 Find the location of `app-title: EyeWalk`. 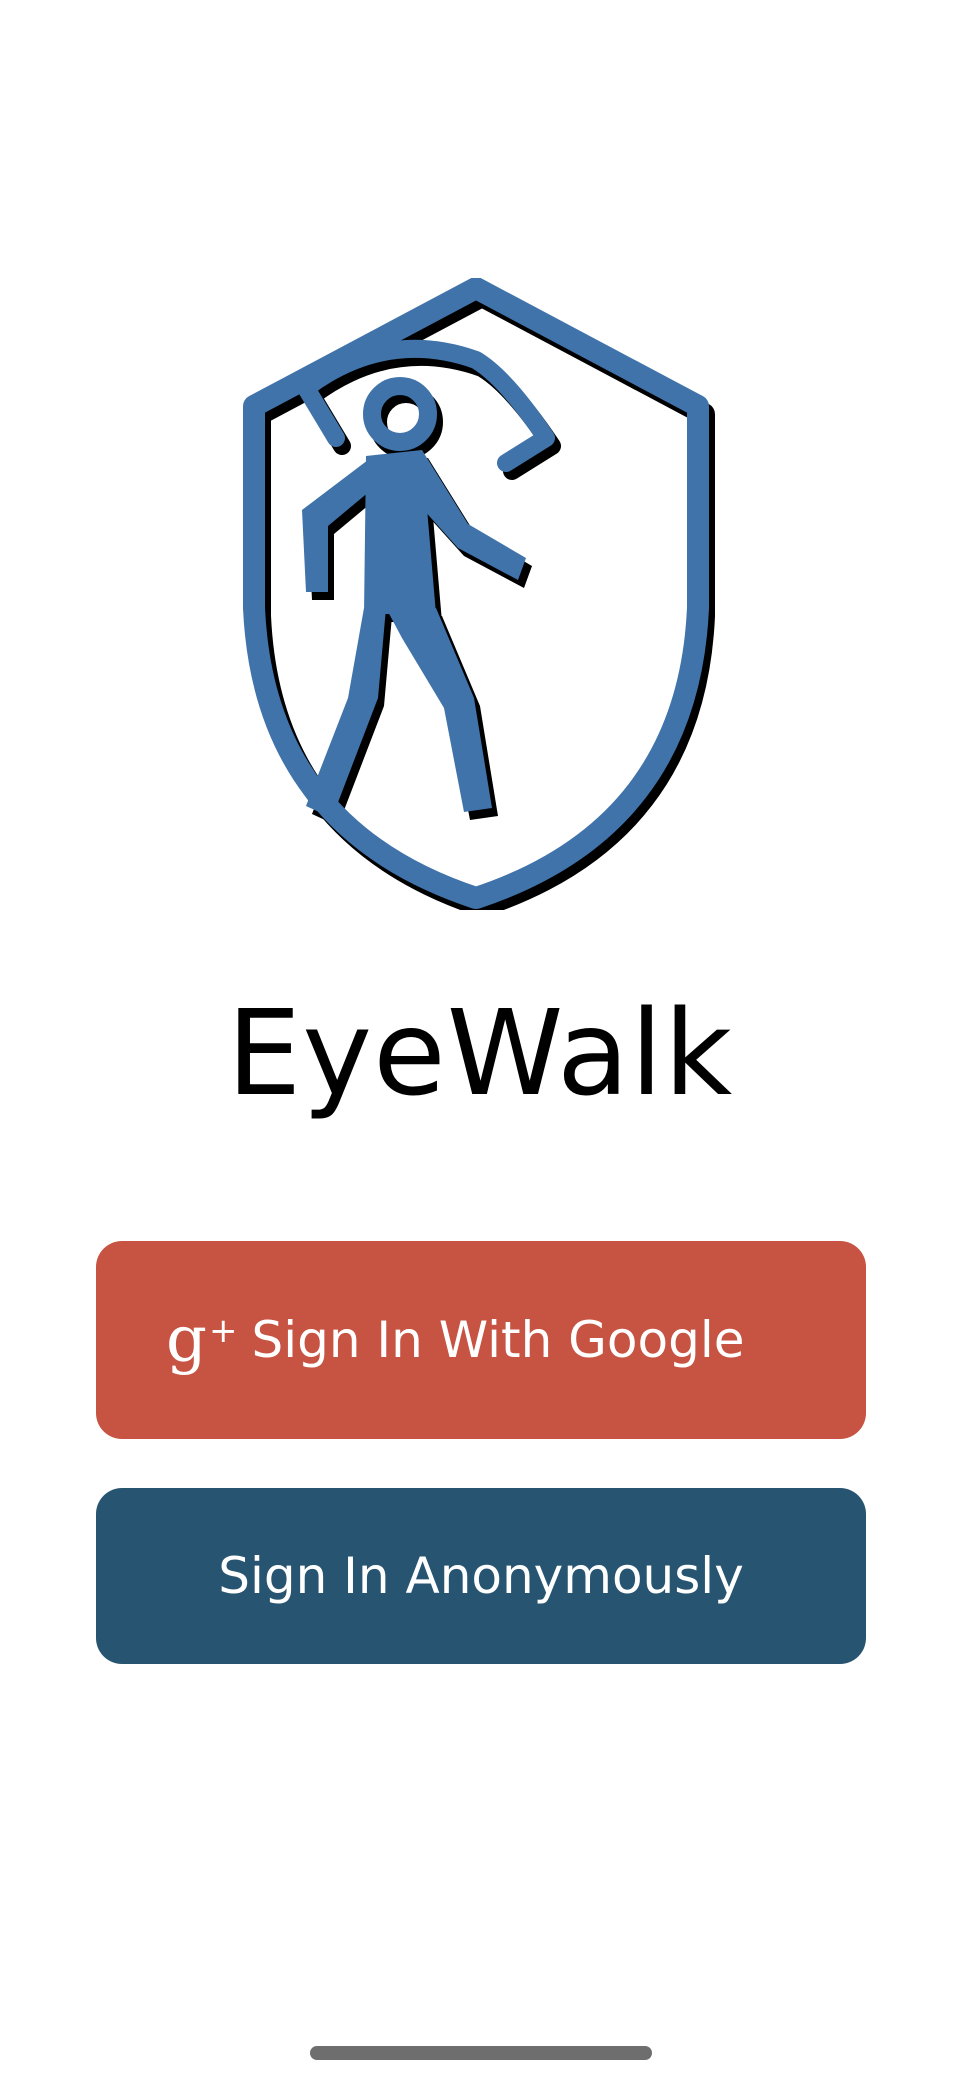

app-title: EyeWalk is located at coordinates (480, 1053).